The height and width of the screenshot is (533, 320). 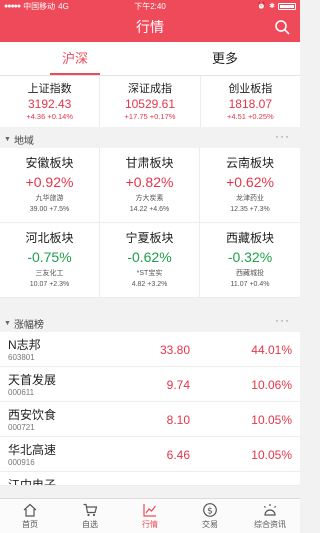 What do you see at coordinates (150, 27) in the screenshot?
I see `page-title: 行情` at bounding box center [150, 27].